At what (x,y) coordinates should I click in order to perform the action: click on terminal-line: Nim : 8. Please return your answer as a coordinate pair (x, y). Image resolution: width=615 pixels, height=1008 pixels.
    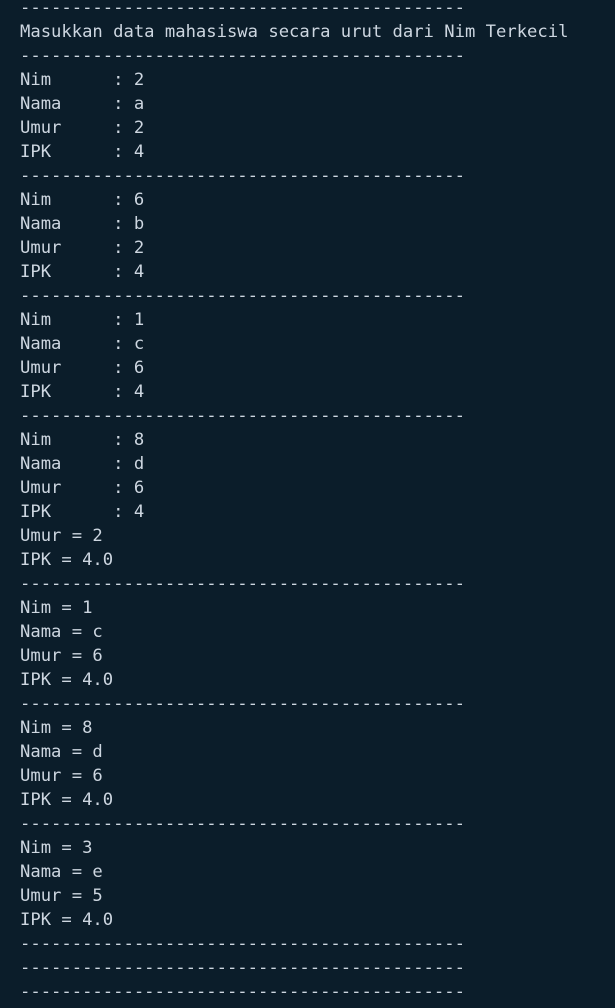
    Looking at the image, I should click on (82, 440).